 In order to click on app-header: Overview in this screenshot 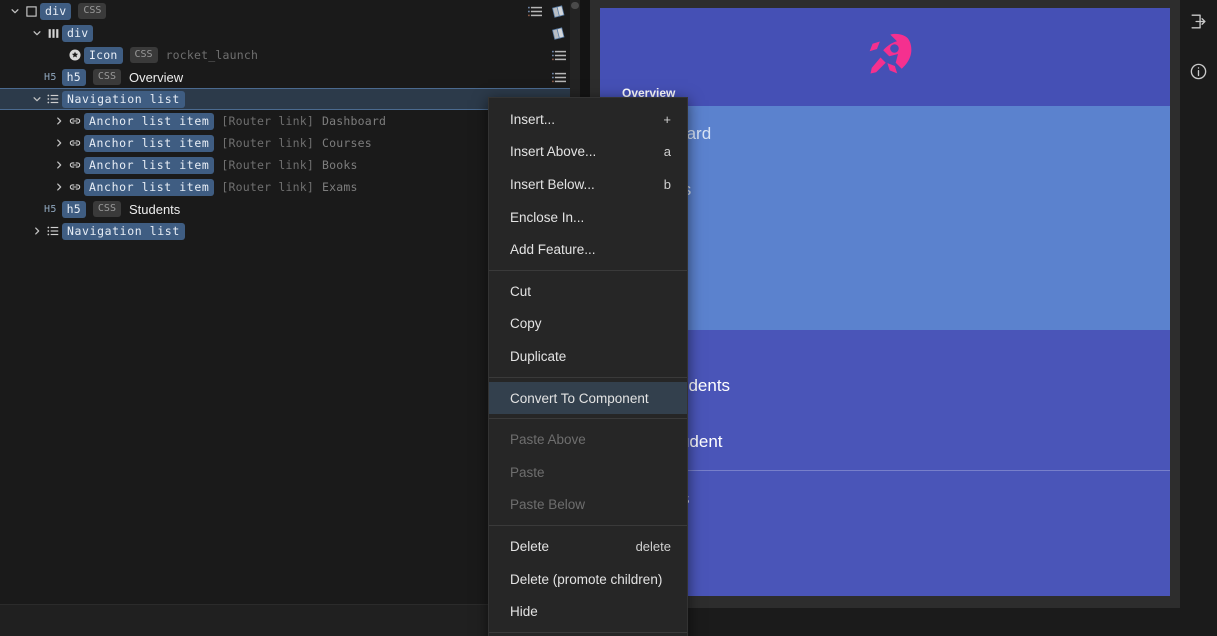, I will do `click(885, 57)`.